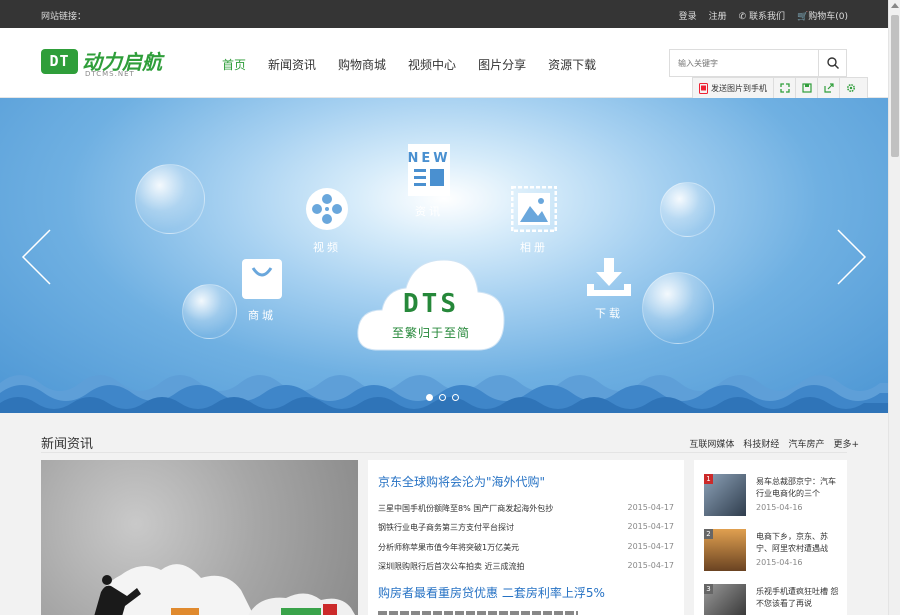 The height and width of the screenshot is (615, 900). I want to click on contact-link: ✆ 联系我们, so click(762, 15).